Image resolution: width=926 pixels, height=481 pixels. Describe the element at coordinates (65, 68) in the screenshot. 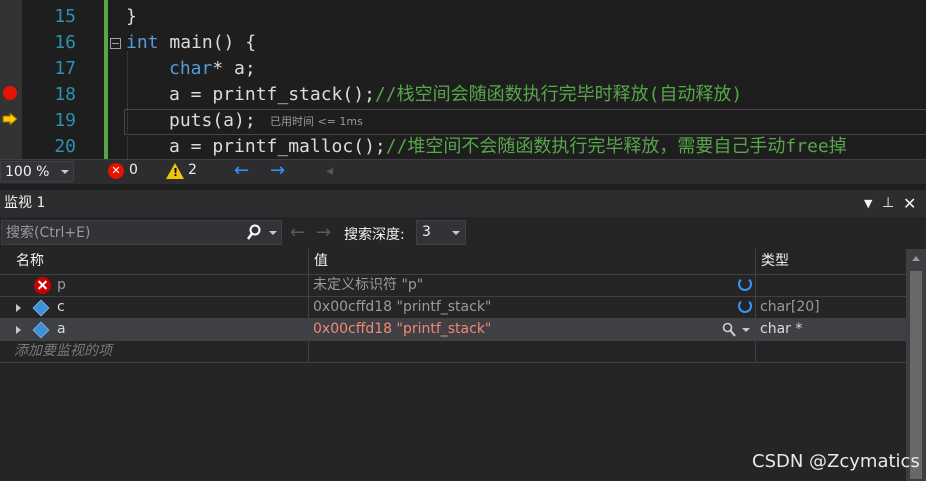

I see `line-number: 17` at that location.